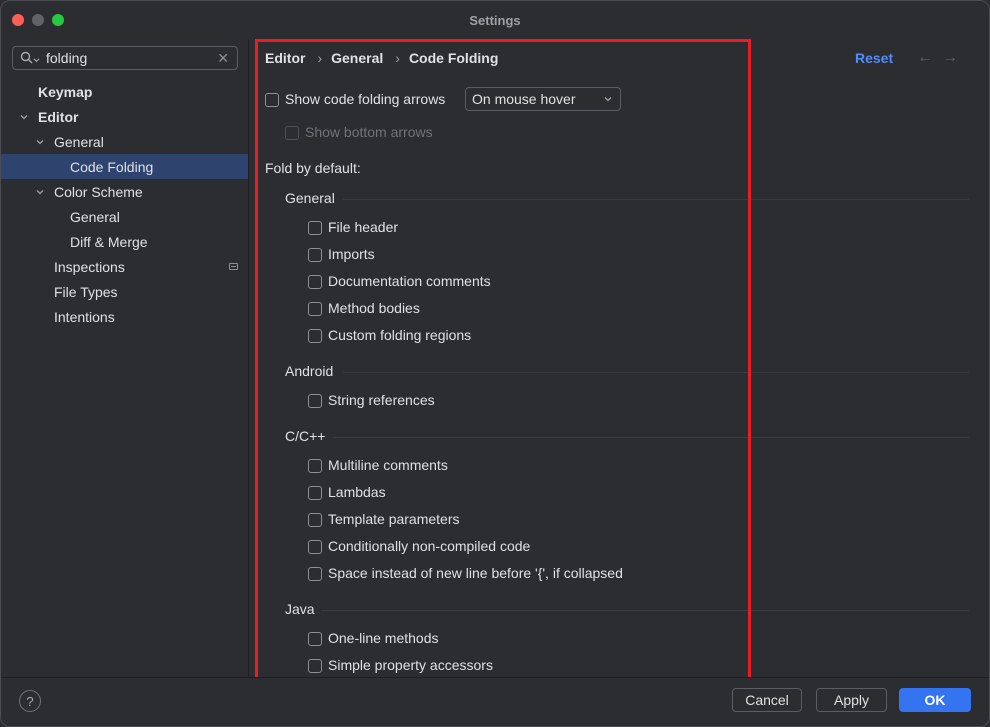 The image size is (990, 727). I want to click on sidebar-item-label: Keymap, so click(65, 91).